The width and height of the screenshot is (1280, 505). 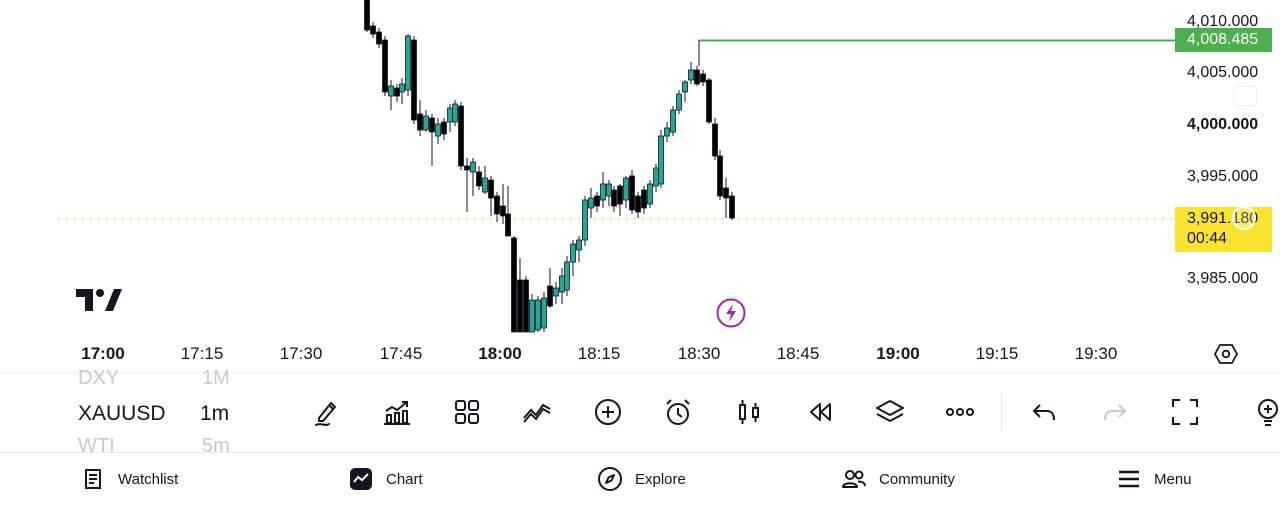 I want to click on time-axis-label: 19:15, so click(x=997, y=353).